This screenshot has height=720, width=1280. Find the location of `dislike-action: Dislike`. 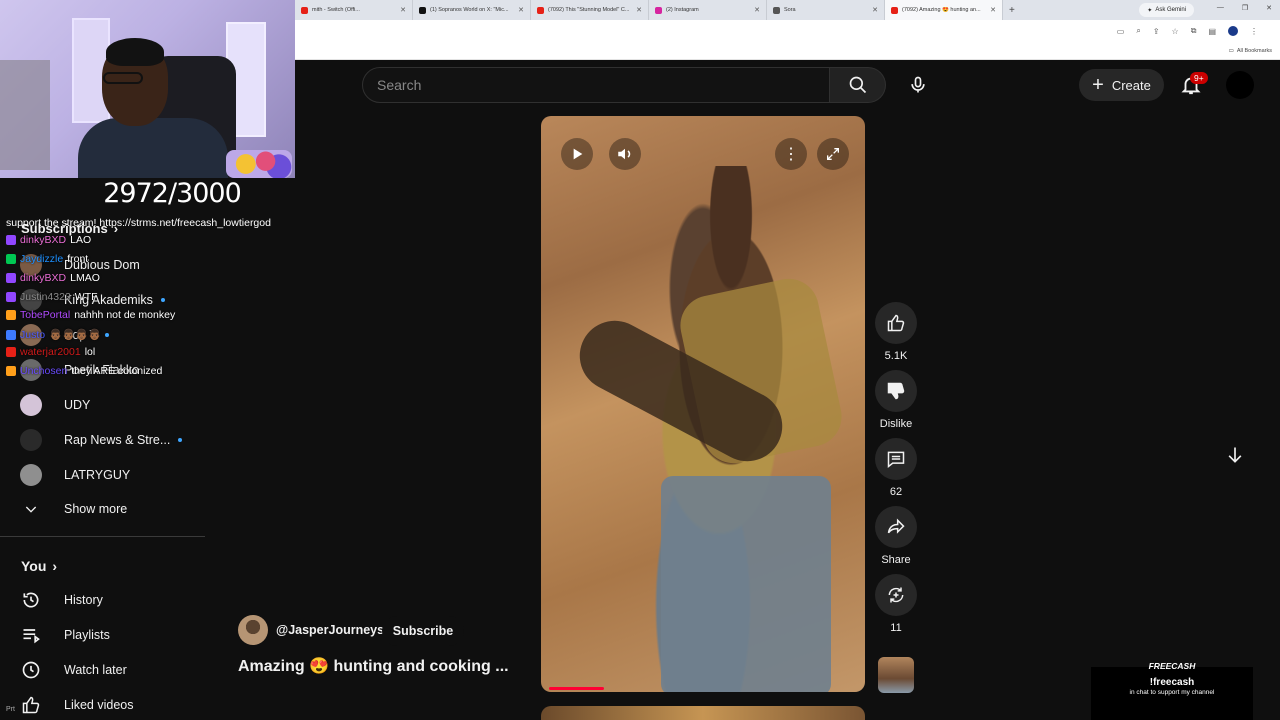

dislike-action: Dislike is located at coordinates (896, 400).